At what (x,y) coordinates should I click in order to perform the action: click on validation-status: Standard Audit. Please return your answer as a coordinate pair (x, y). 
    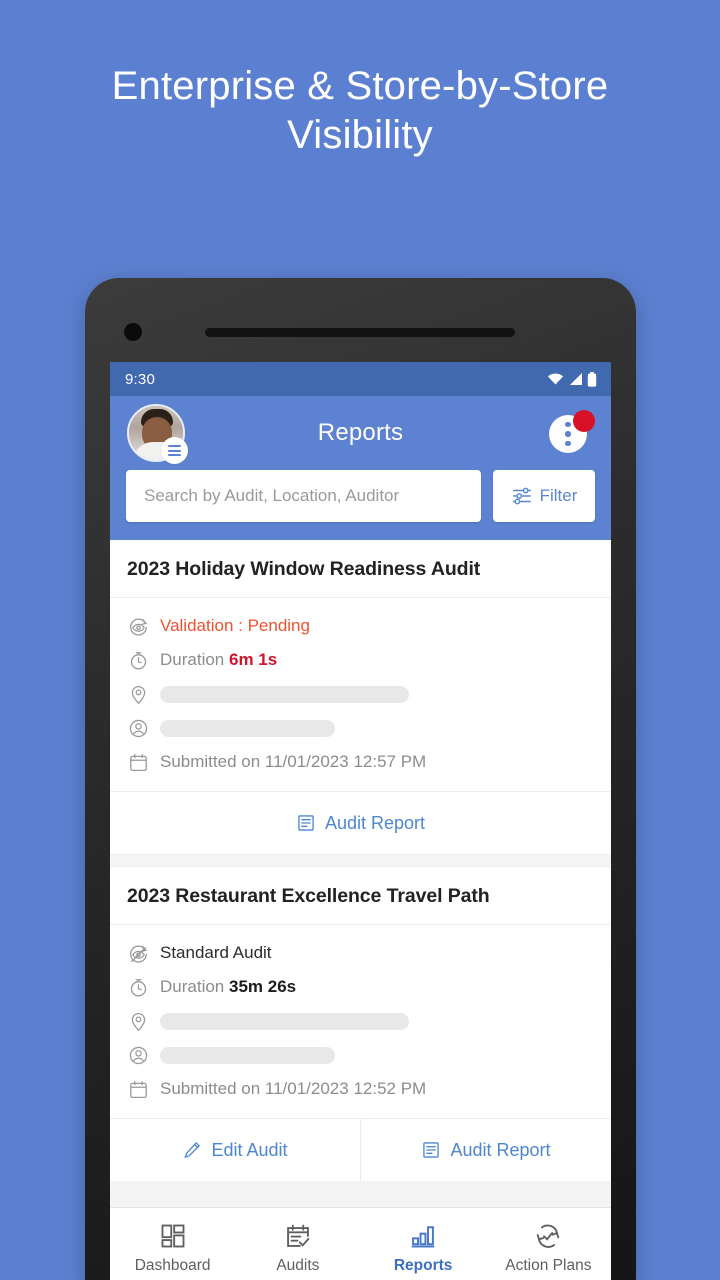
    Looking at the image, I should click on (216, 952).